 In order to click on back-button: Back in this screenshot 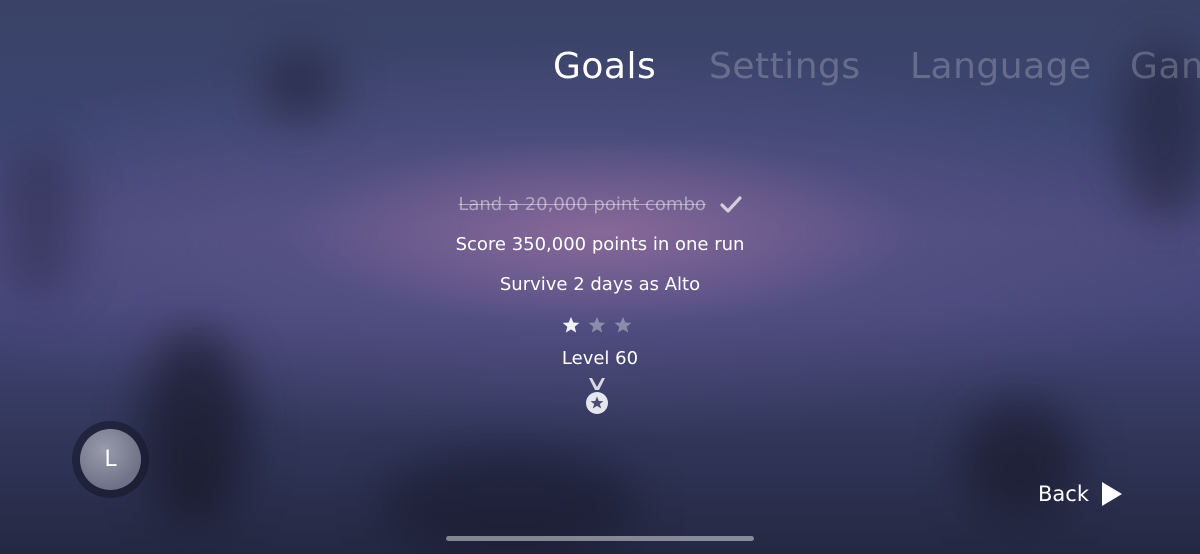, I will do `click(1080, 494)`.